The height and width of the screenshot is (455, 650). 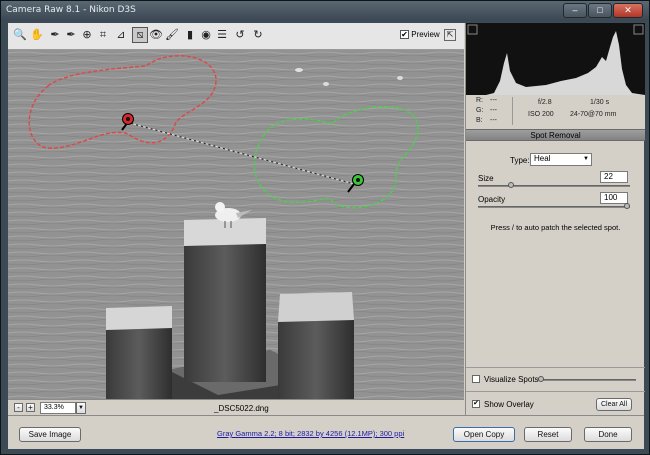 I want to click on open-copy-button: Open Copy, so click(x=484, y=434).